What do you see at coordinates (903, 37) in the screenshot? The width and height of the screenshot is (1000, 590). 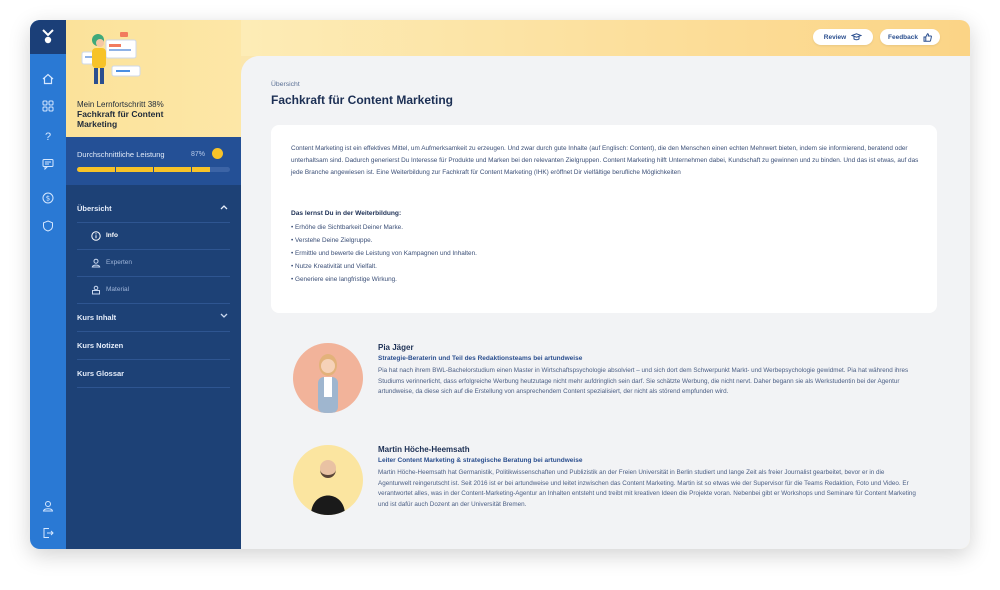 I see `feedback-button-label: Feedback` at bounding box center [903, 37].